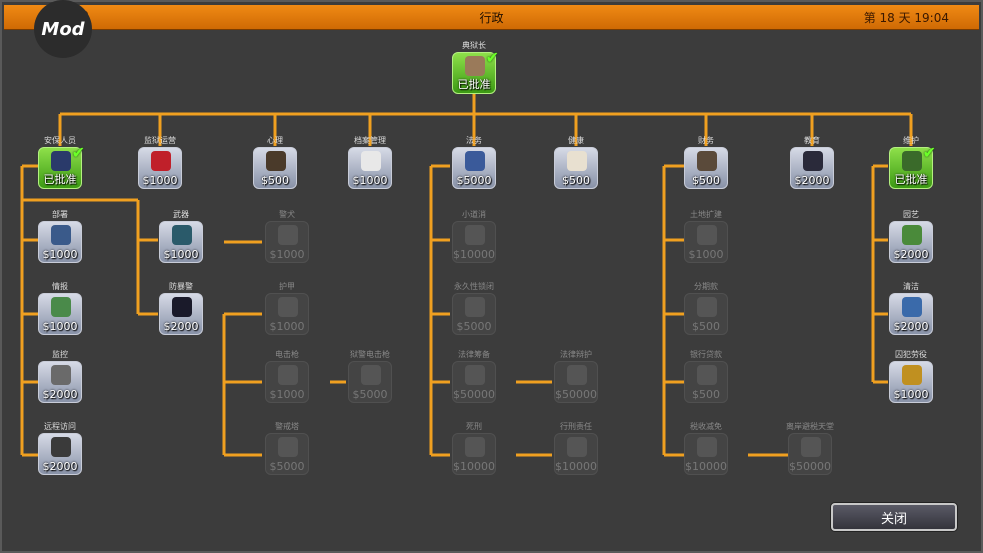 This screenshot has width=983, height=553. Describe the element at coordinates (182, 307) in the screenshot. I see `riot-guard-icon` at that location.